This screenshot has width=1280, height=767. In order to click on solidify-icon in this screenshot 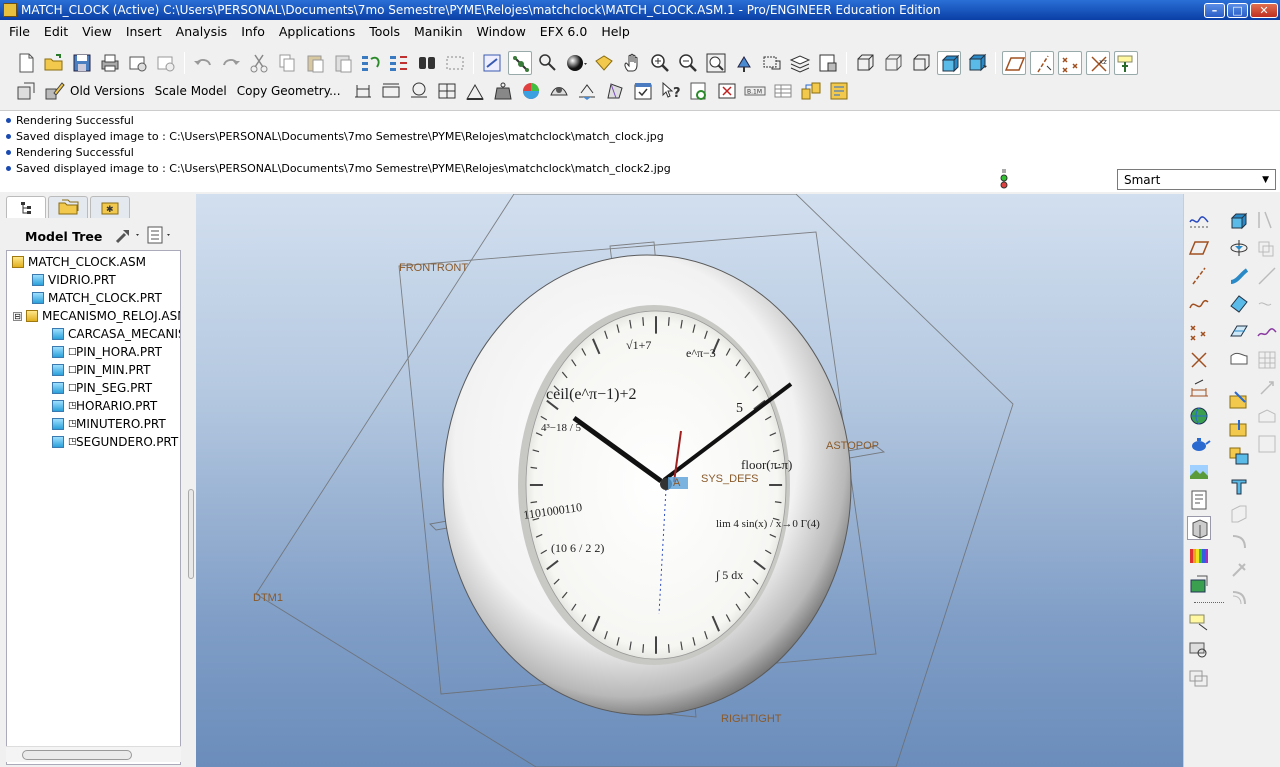, I will do `click(1267, 416)`.